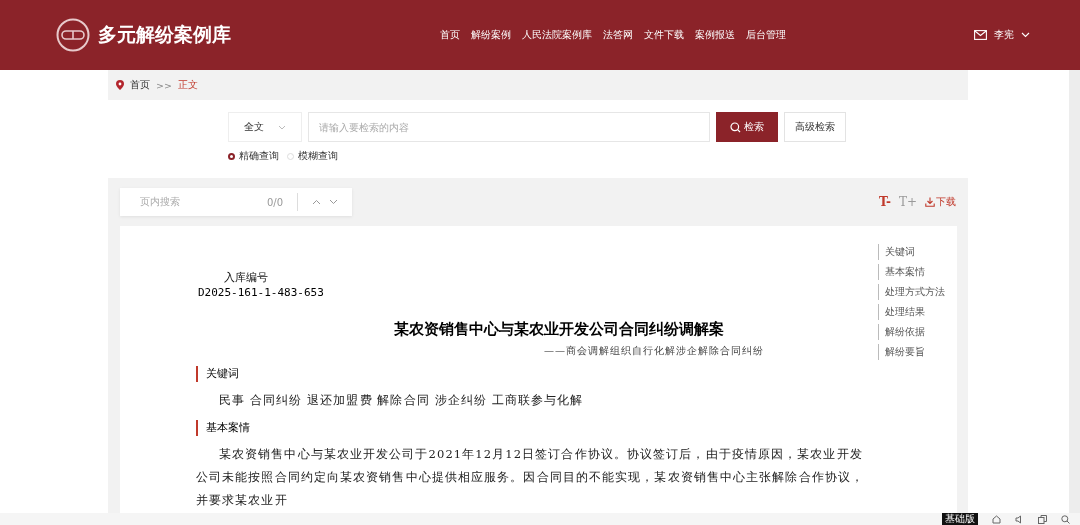 This screenshot has height=525, width=1080. What do you see at coordinates (140, 85) in the screenshot?
I see `breadcrumb-link: 首页` at bounding box center [140, 85].